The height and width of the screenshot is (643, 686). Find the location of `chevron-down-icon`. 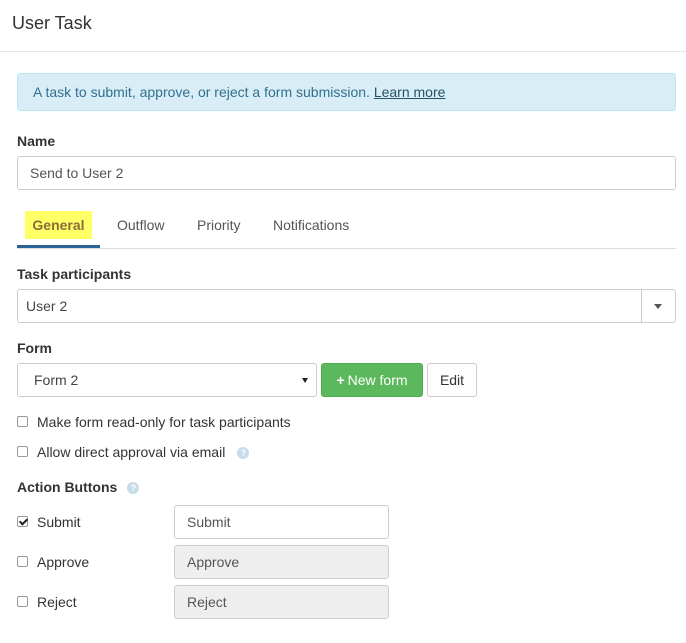

chevron-down-icon is located at coordinates (305, 380).